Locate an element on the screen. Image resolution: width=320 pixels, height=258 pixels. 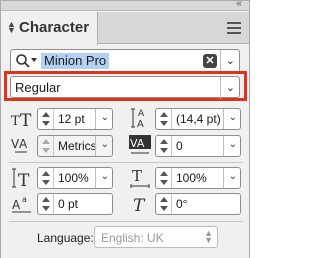
leading-stepper is located at coordinates (164, 119).